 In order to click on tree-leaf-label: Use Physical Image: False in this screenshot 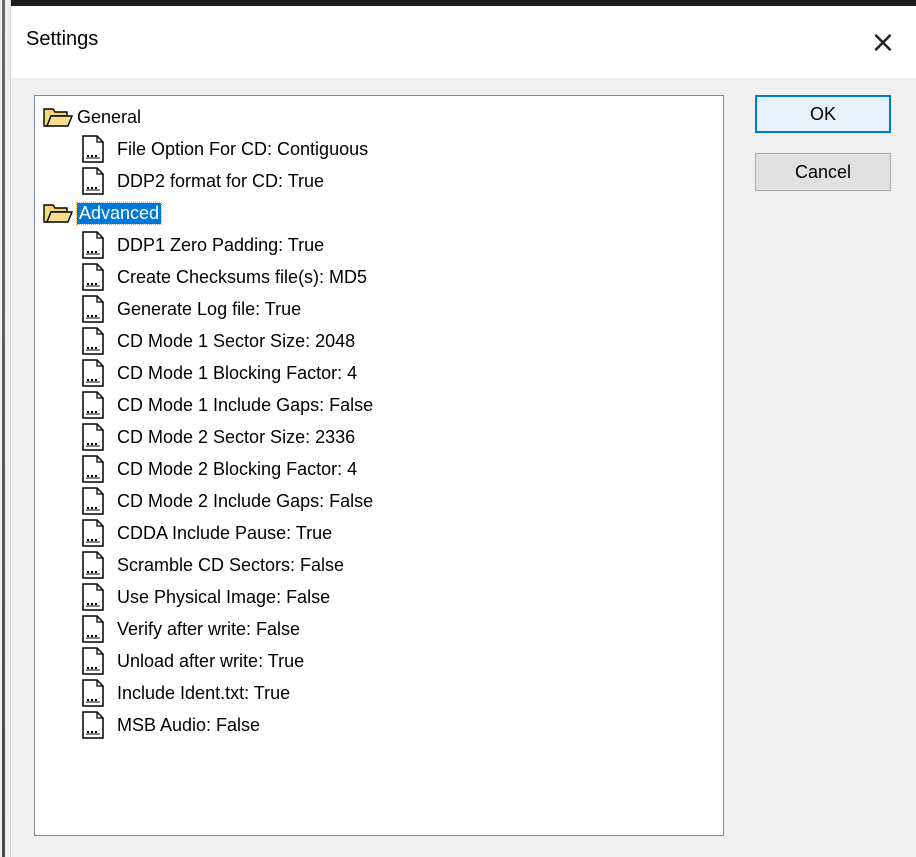, I will do `click(224, 596)`.